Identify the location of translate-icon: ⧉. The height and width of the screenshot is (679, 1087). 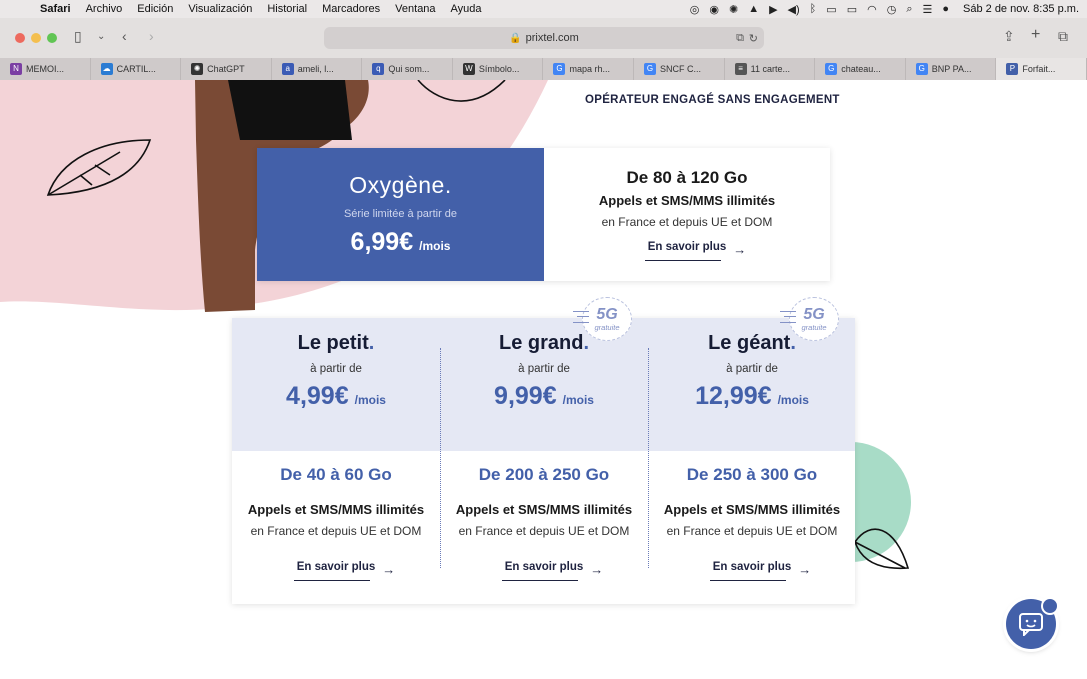
(740, 38).